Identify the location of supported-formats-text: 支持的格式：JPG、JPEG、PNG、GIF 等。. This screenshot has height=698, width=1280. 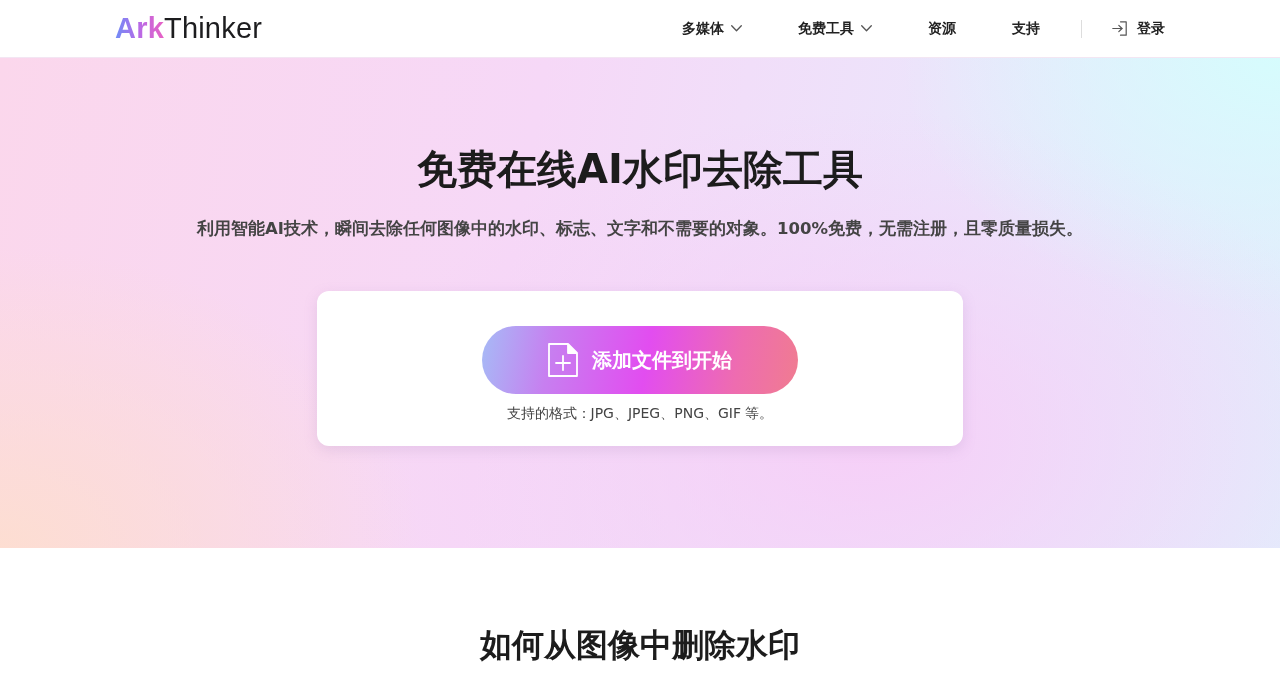
(640, 413).